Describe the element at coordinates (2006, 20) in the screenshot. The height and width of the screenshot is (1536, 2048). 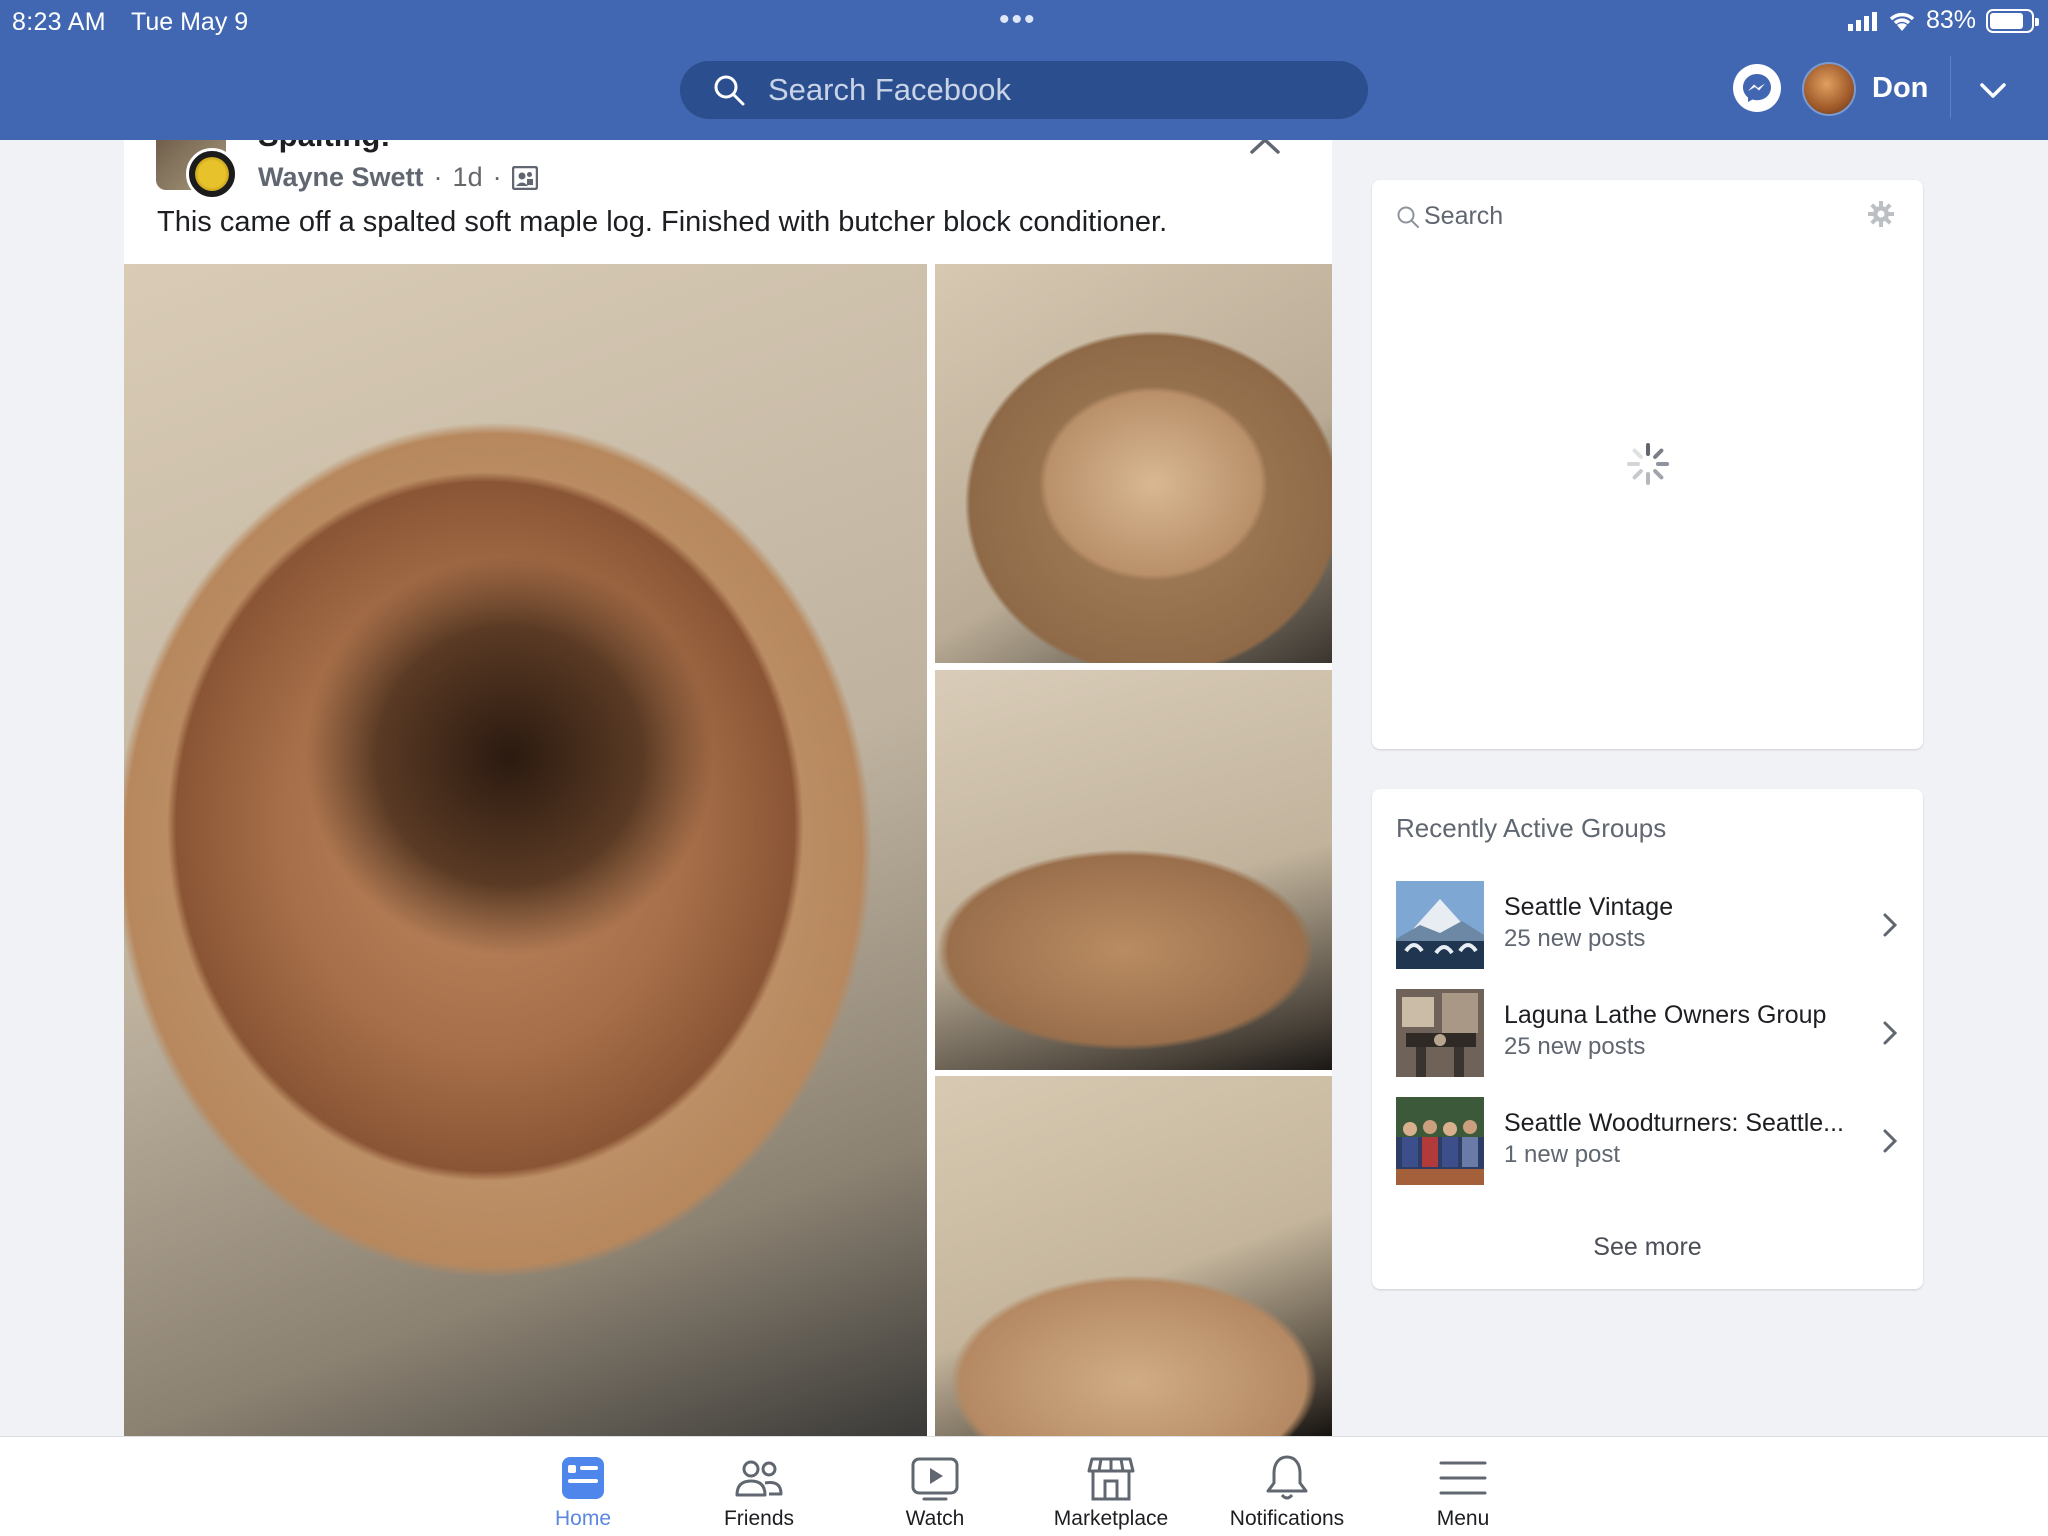
I see `battery-level` at that location.